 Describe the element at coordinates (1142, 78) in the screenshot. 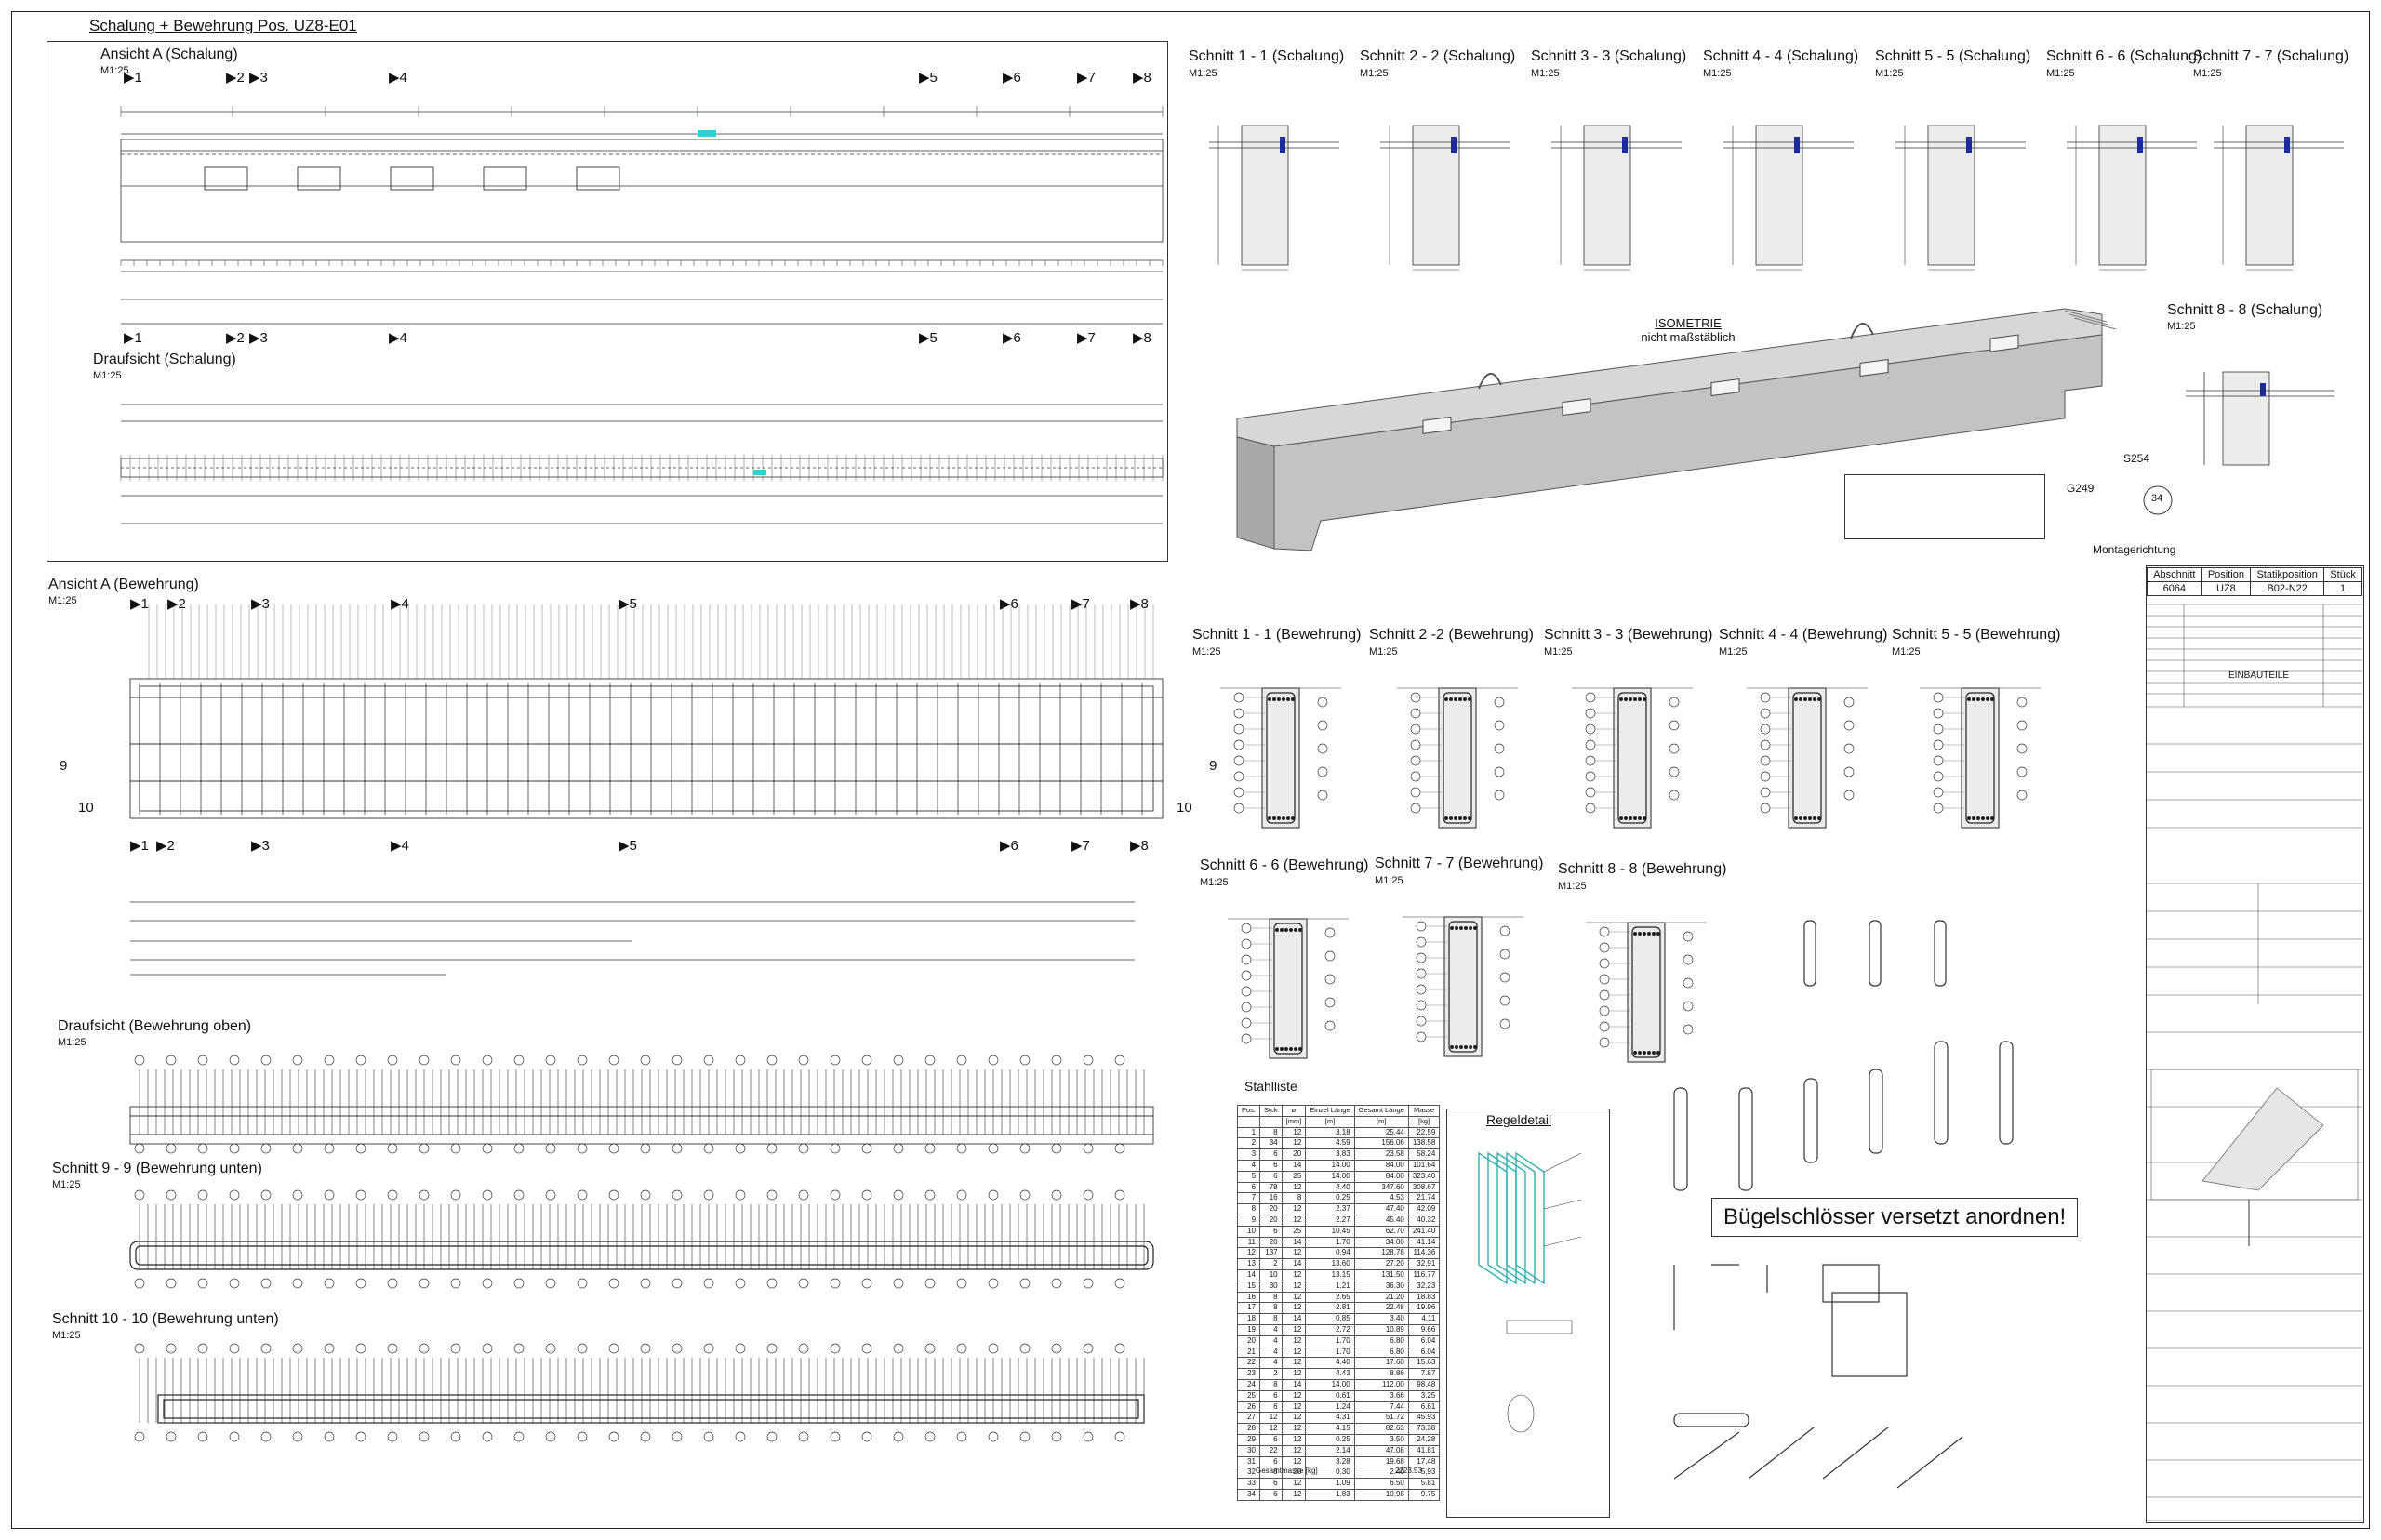

I see `section-marker-8: ▶8` at that location.